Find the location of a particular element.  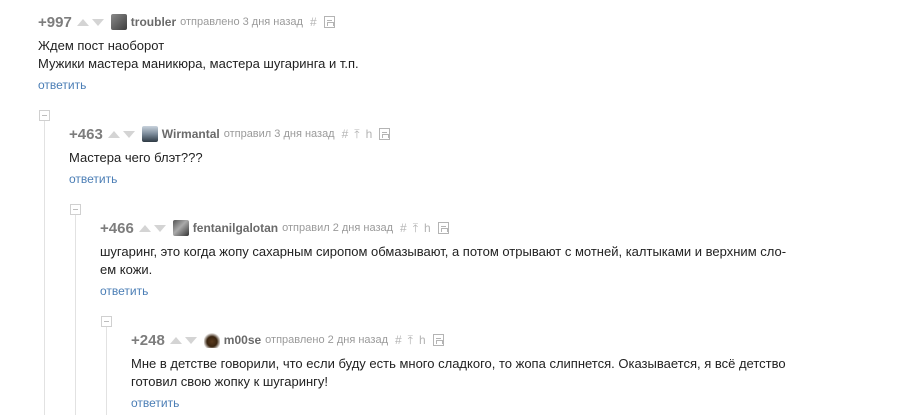

comment-text-line: ем кожи. is located at coordinates (126, 269).